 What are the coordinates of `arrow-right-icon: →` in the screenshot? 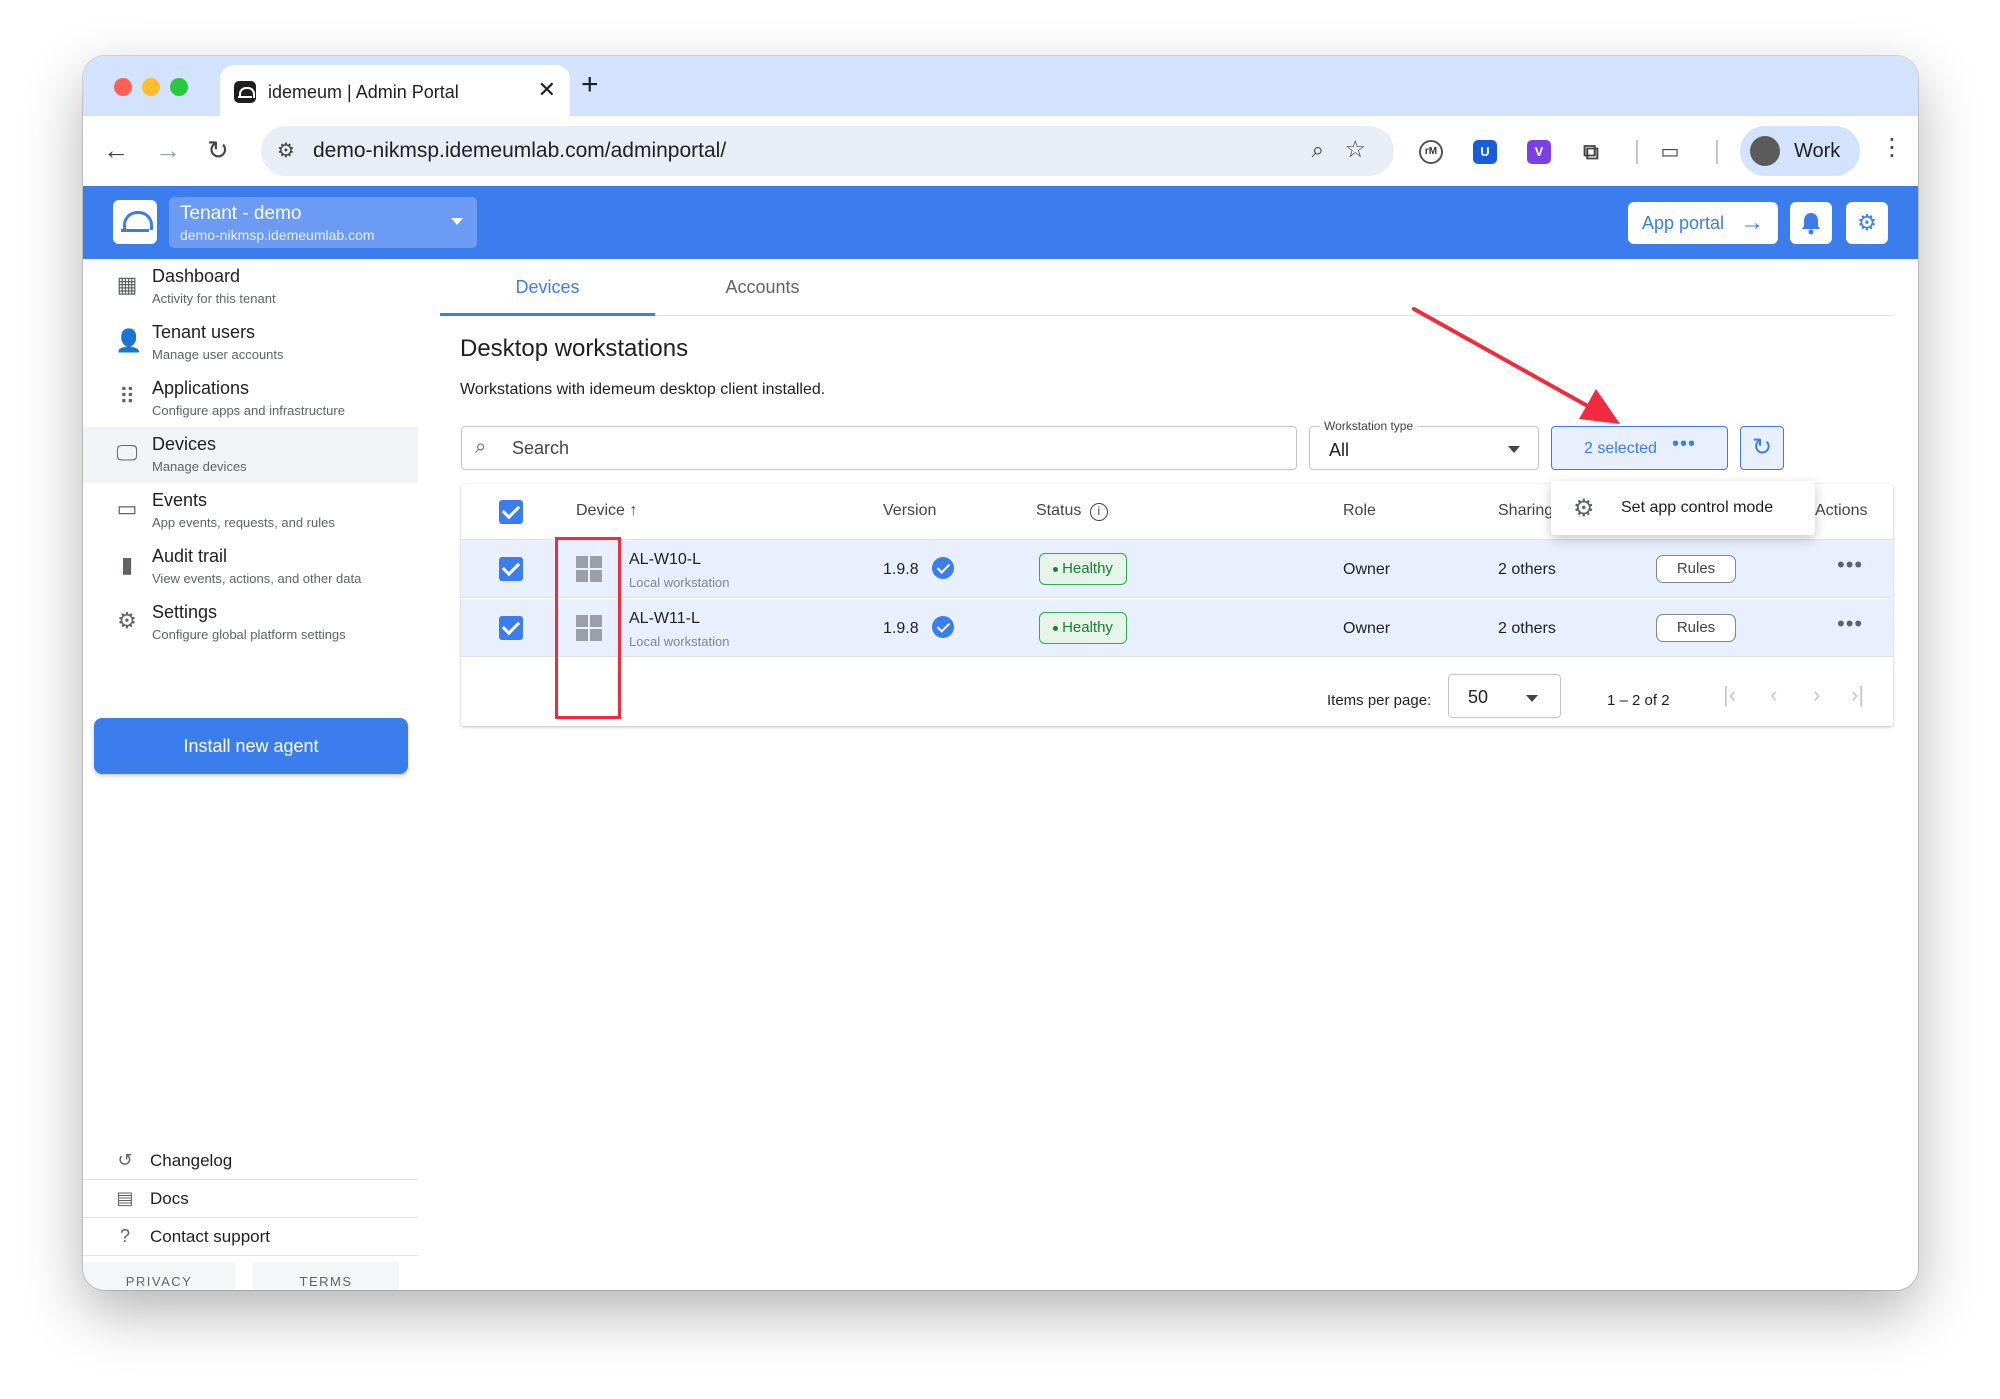 It's located at (1752, 222).